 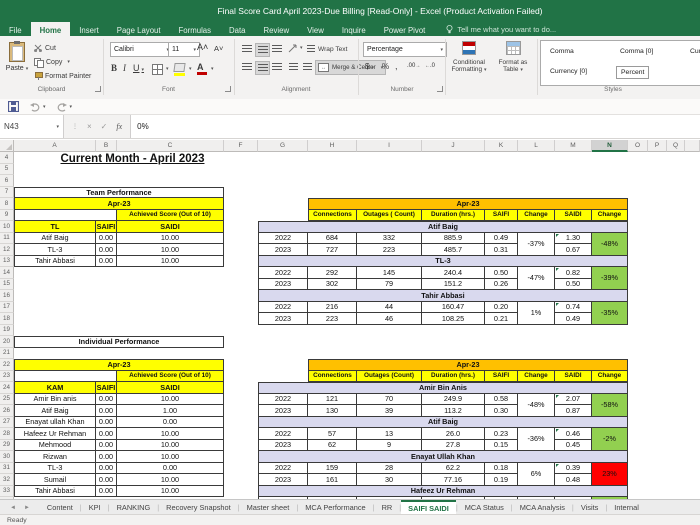 What do you see at coordinates (443, 296) in the screenshot?
I see `section-name: Tahir Abbasi` at bounding box center [443, 296].